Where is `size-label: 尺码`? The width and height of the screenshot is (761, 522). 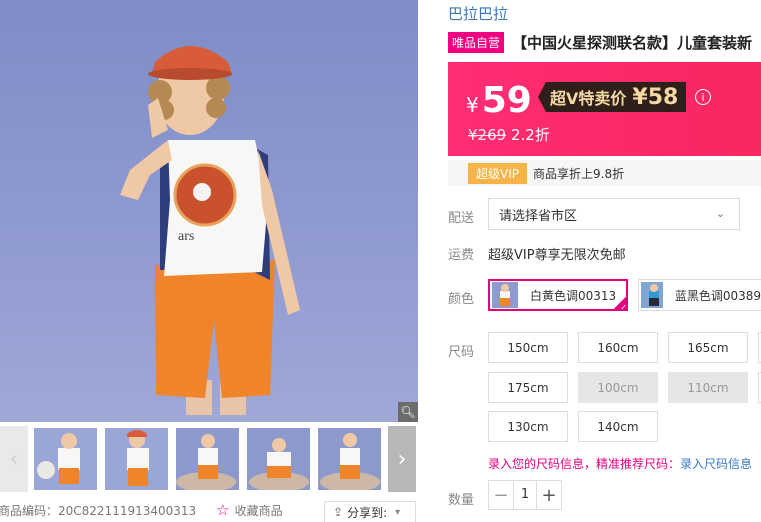
size-label: 尺码 is located at coordinates (461, 352).